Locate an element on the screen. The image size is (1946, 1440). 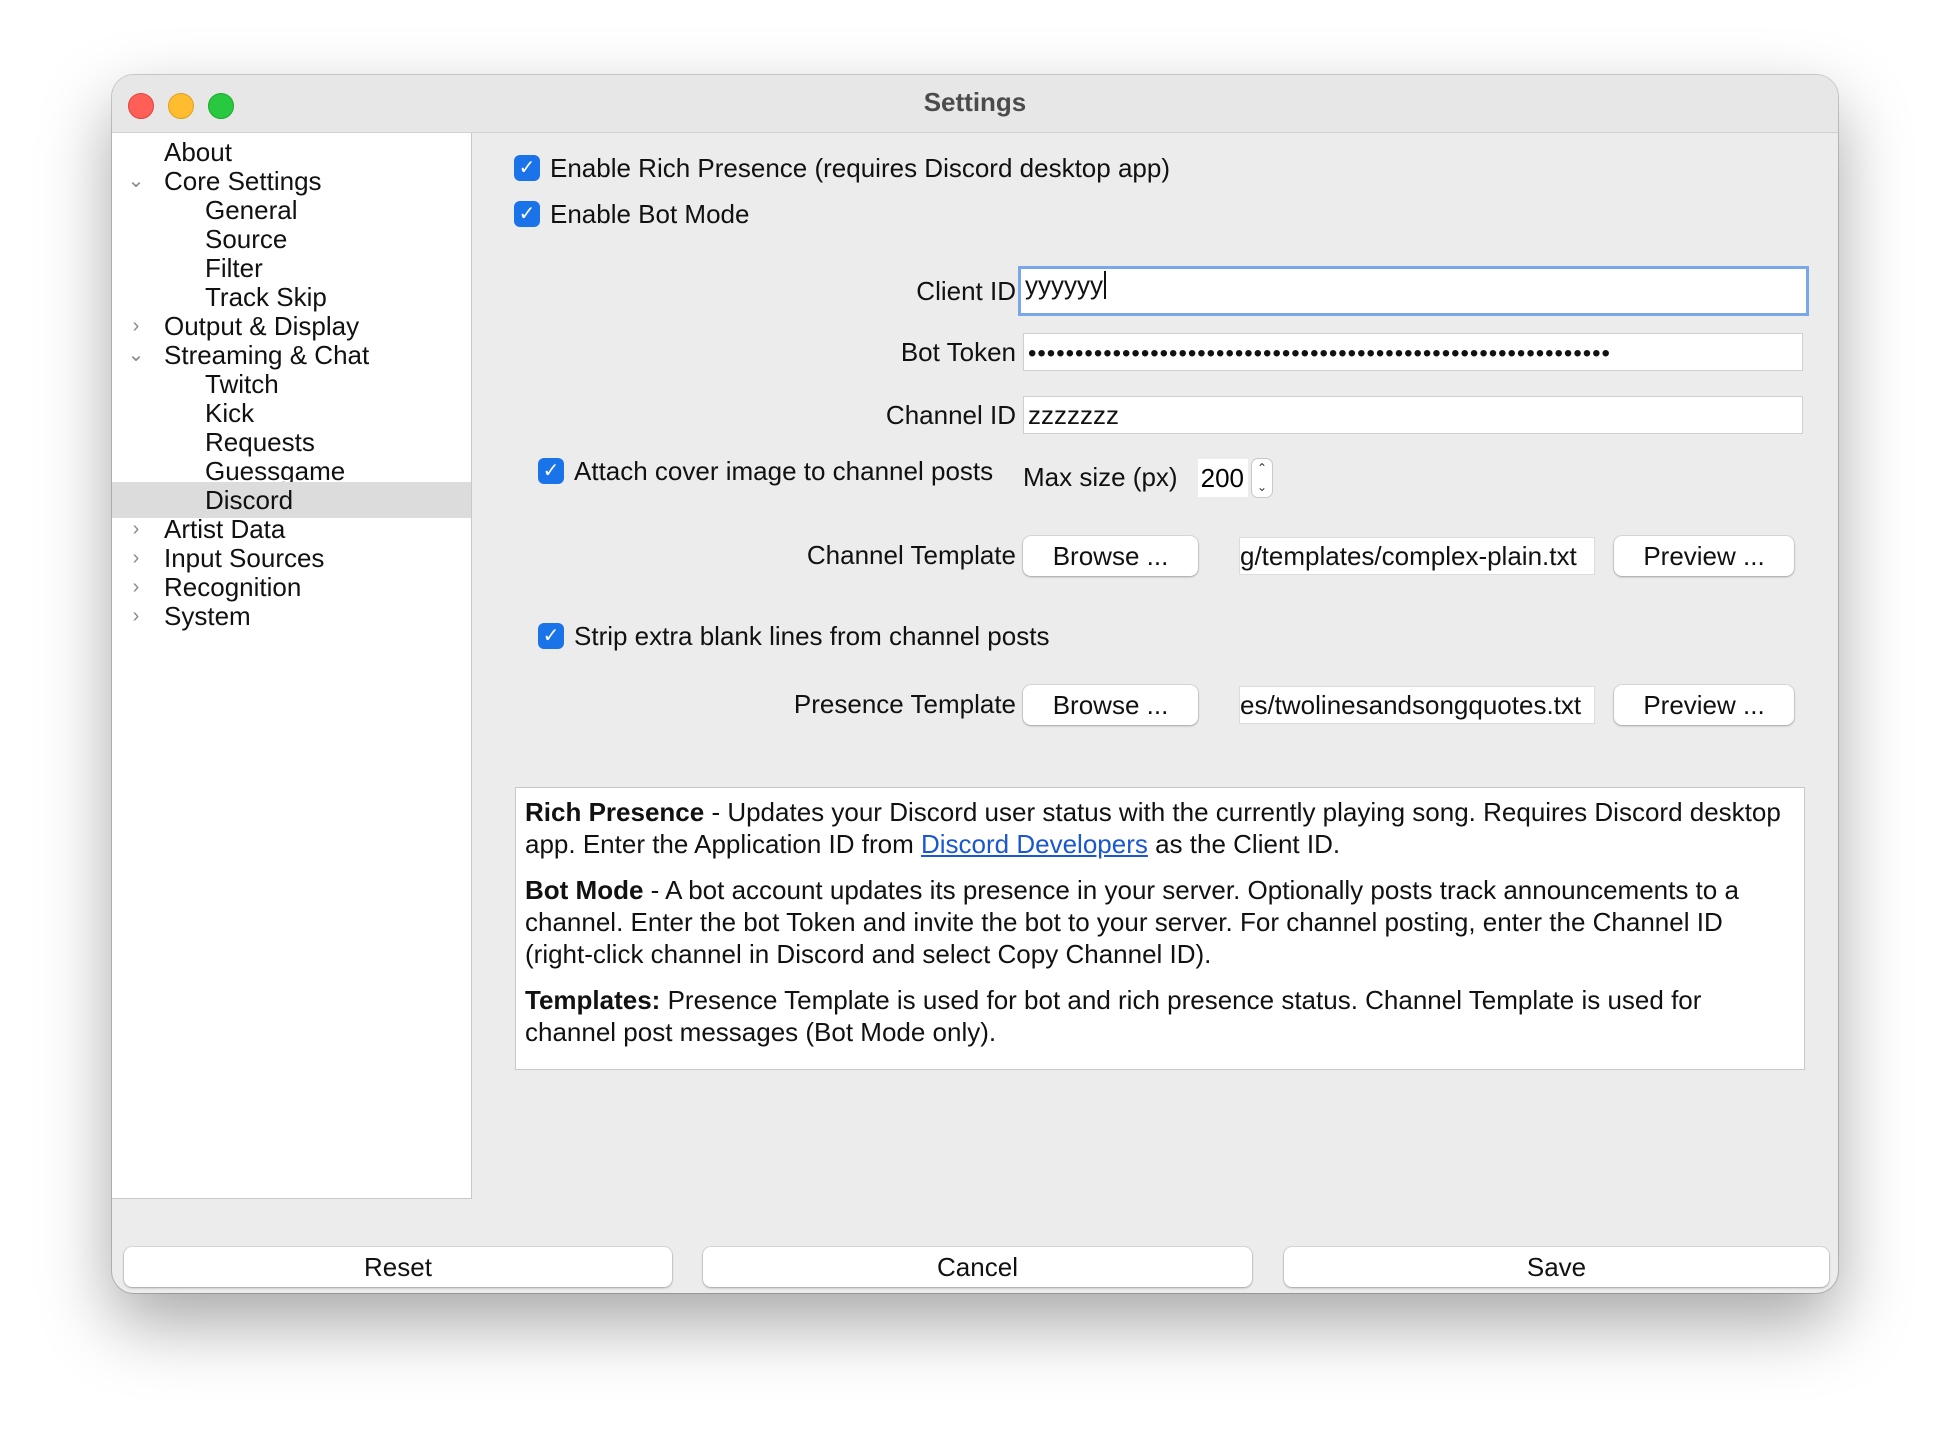
enable-bot-mode-label: Enable Bot Mode is located at coordinates (650, 213).